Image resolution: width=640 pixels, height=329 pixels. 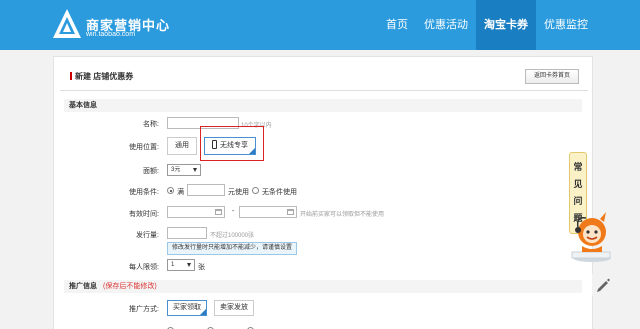 I want to click on issue-quantity-input, so click(x=187, y=233).